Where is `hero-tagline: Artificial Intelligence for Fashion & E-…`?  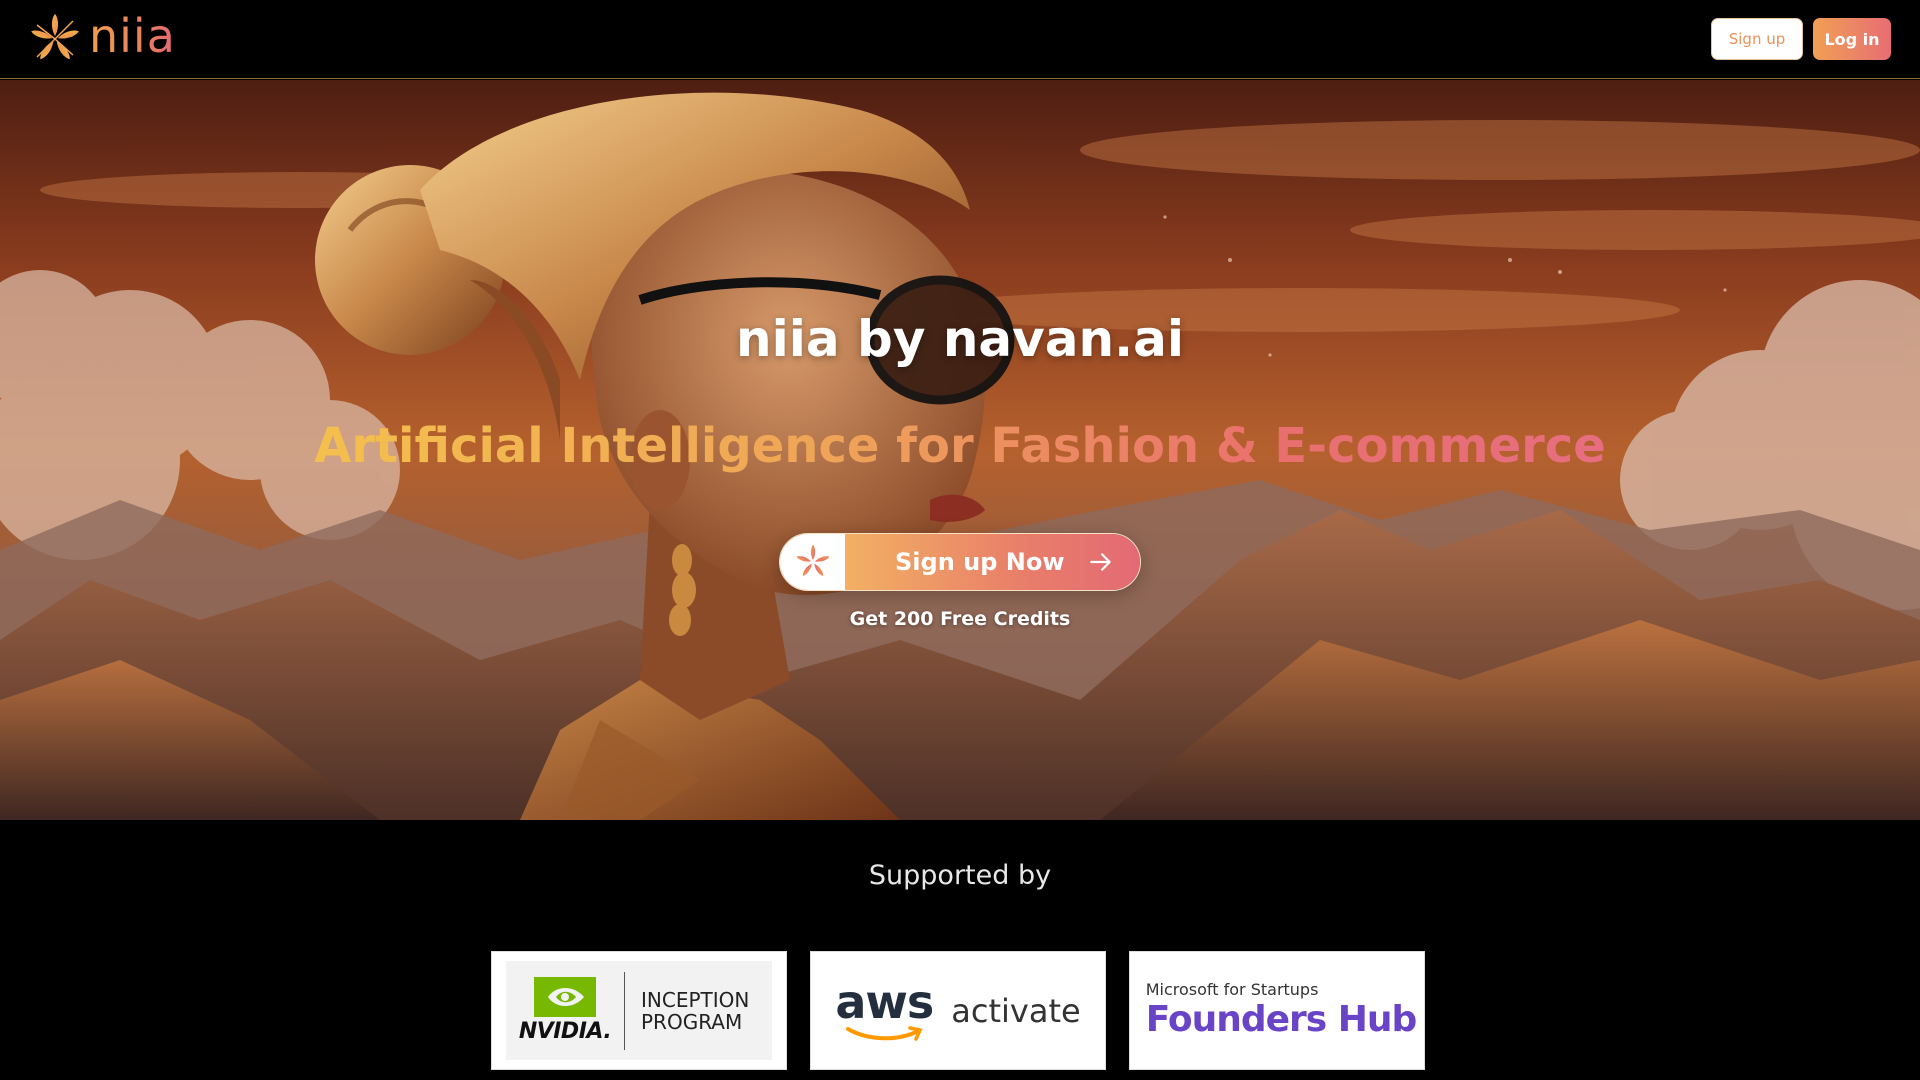 hero-tagline: Artificial Intelligence for Fashion & E-… is located at coordinates (960, 446).